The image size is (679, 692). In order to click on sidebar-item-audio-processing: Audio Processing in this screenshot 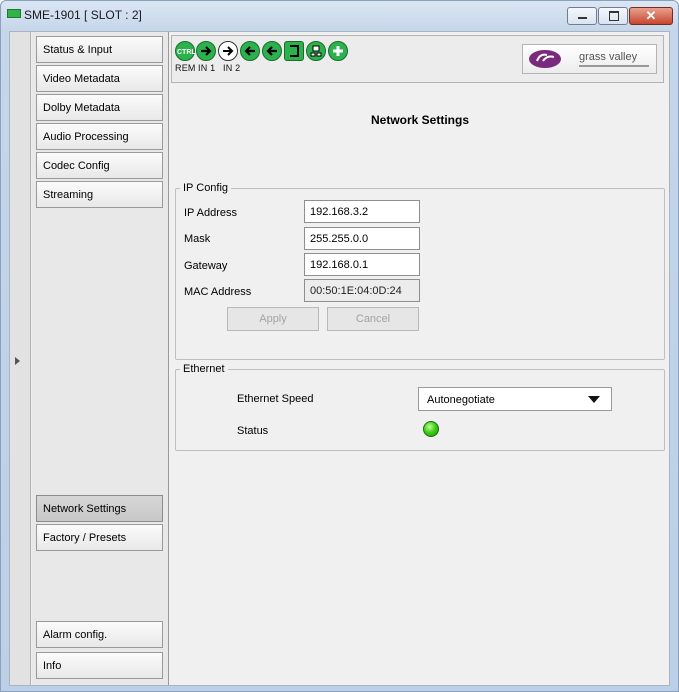, I will do `click(99, 136)`.